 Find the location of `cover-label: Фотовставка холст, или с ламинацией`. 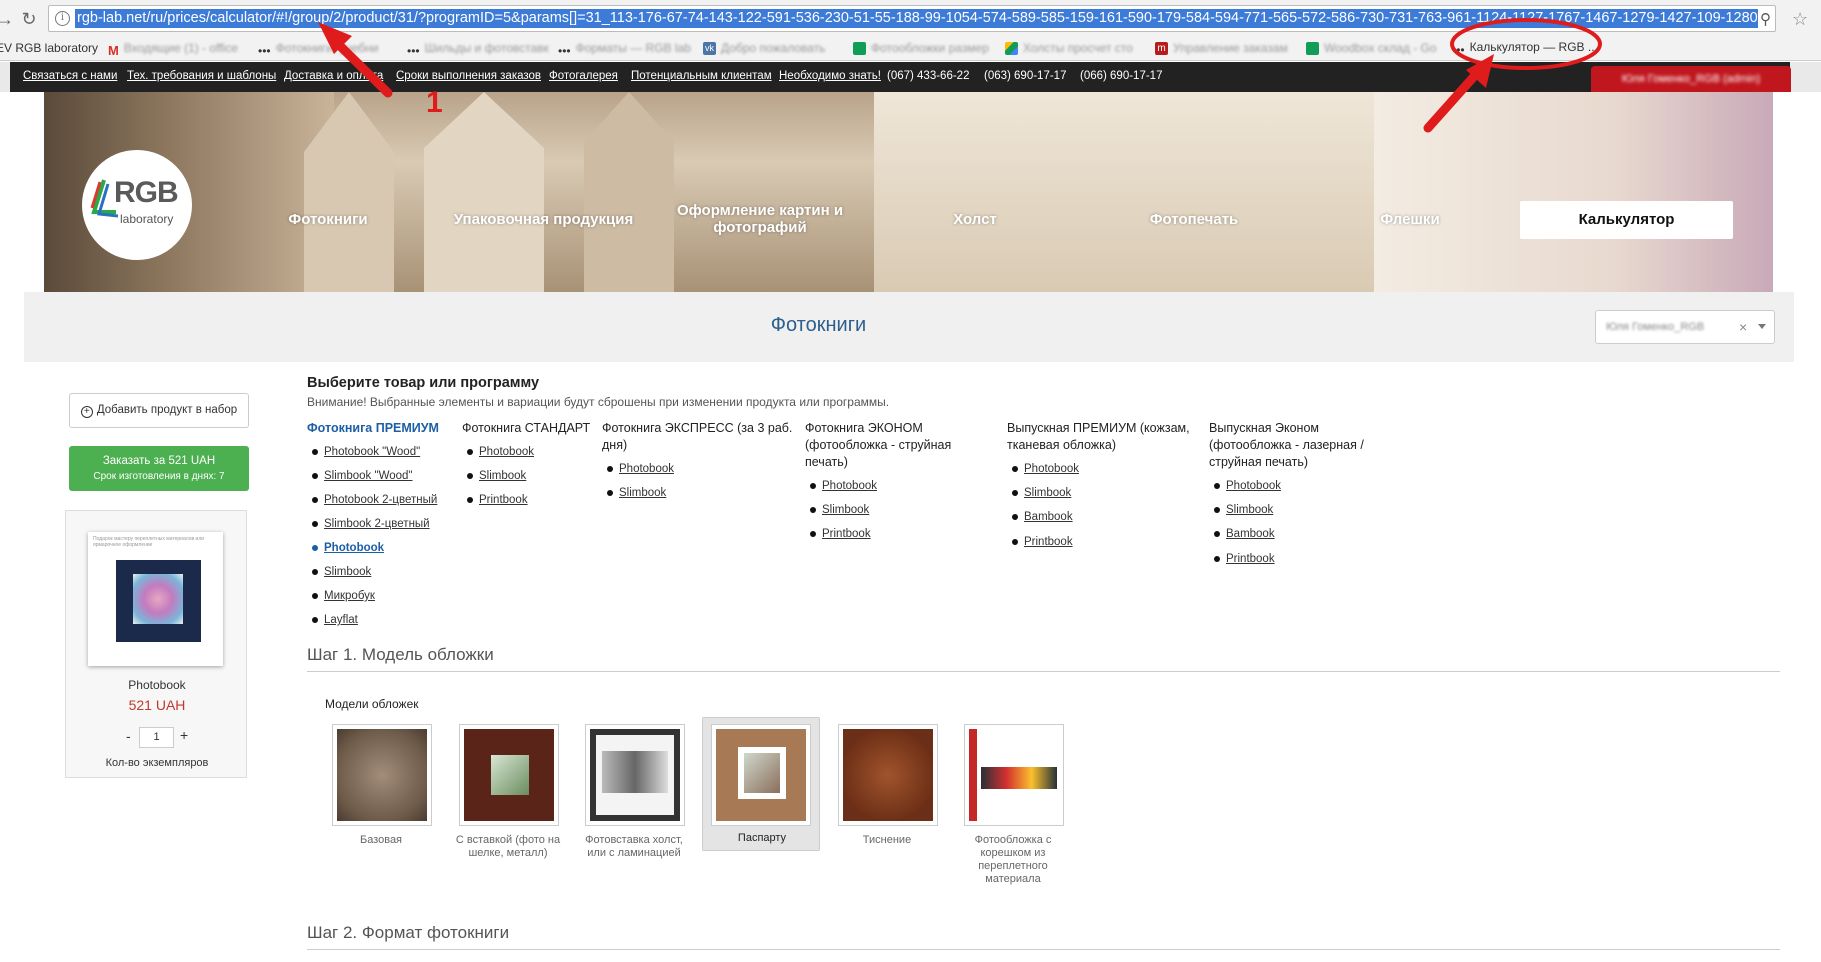

cover-label: Фотовставка холст, или с ламинацией is located at coordinates (634, 846).